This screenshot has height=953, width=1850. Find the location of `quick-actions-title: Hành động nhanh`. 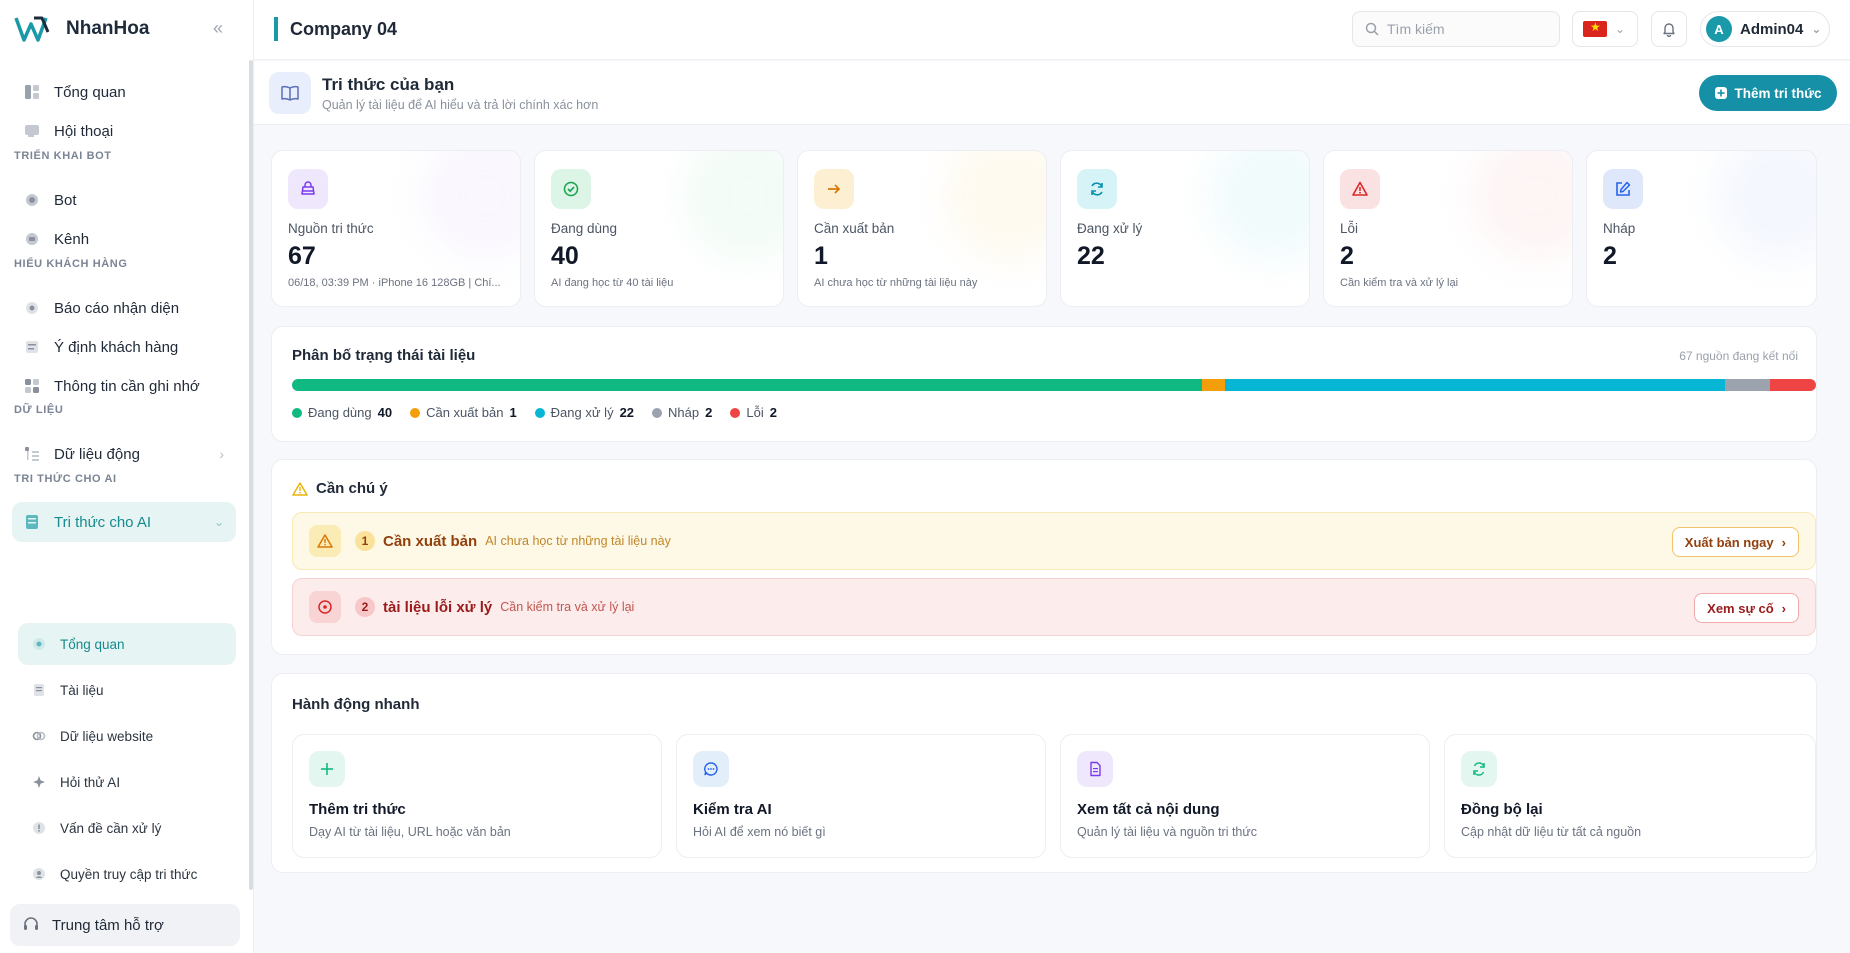

quick-actions-title: Hành động nhanh is located at coordinates (356, 704).